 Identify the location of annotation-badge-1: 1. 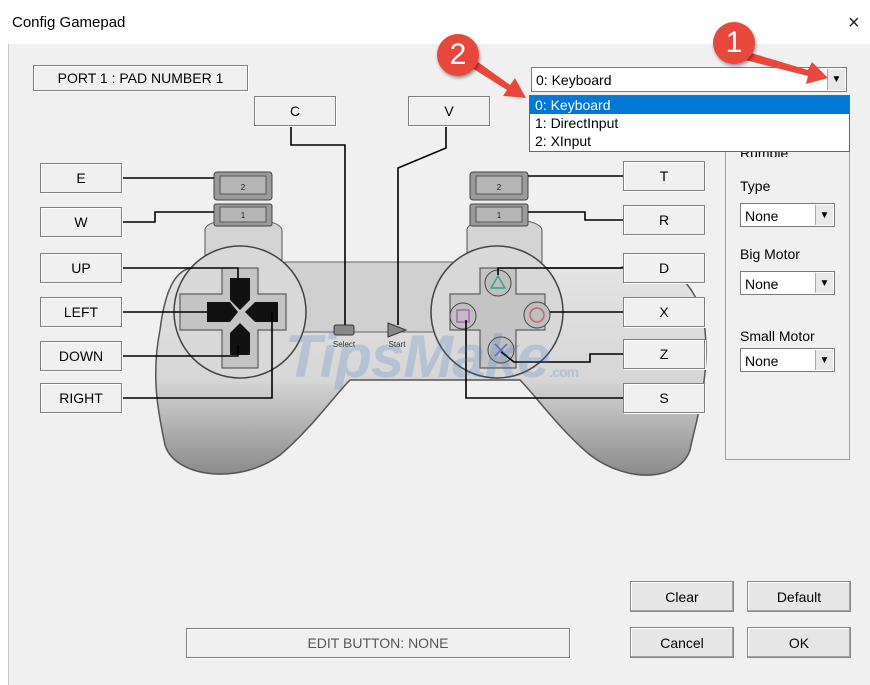
(734, 43).